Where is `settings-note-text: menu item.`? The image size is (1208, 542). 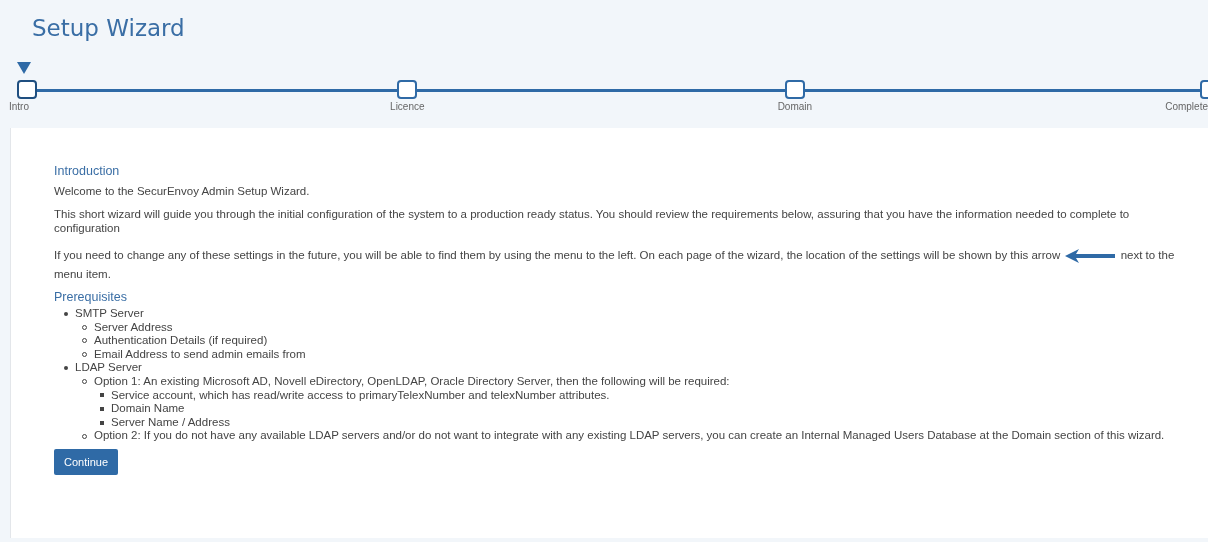 settings-note-text: menu item. is located at coordinates (82, 274).